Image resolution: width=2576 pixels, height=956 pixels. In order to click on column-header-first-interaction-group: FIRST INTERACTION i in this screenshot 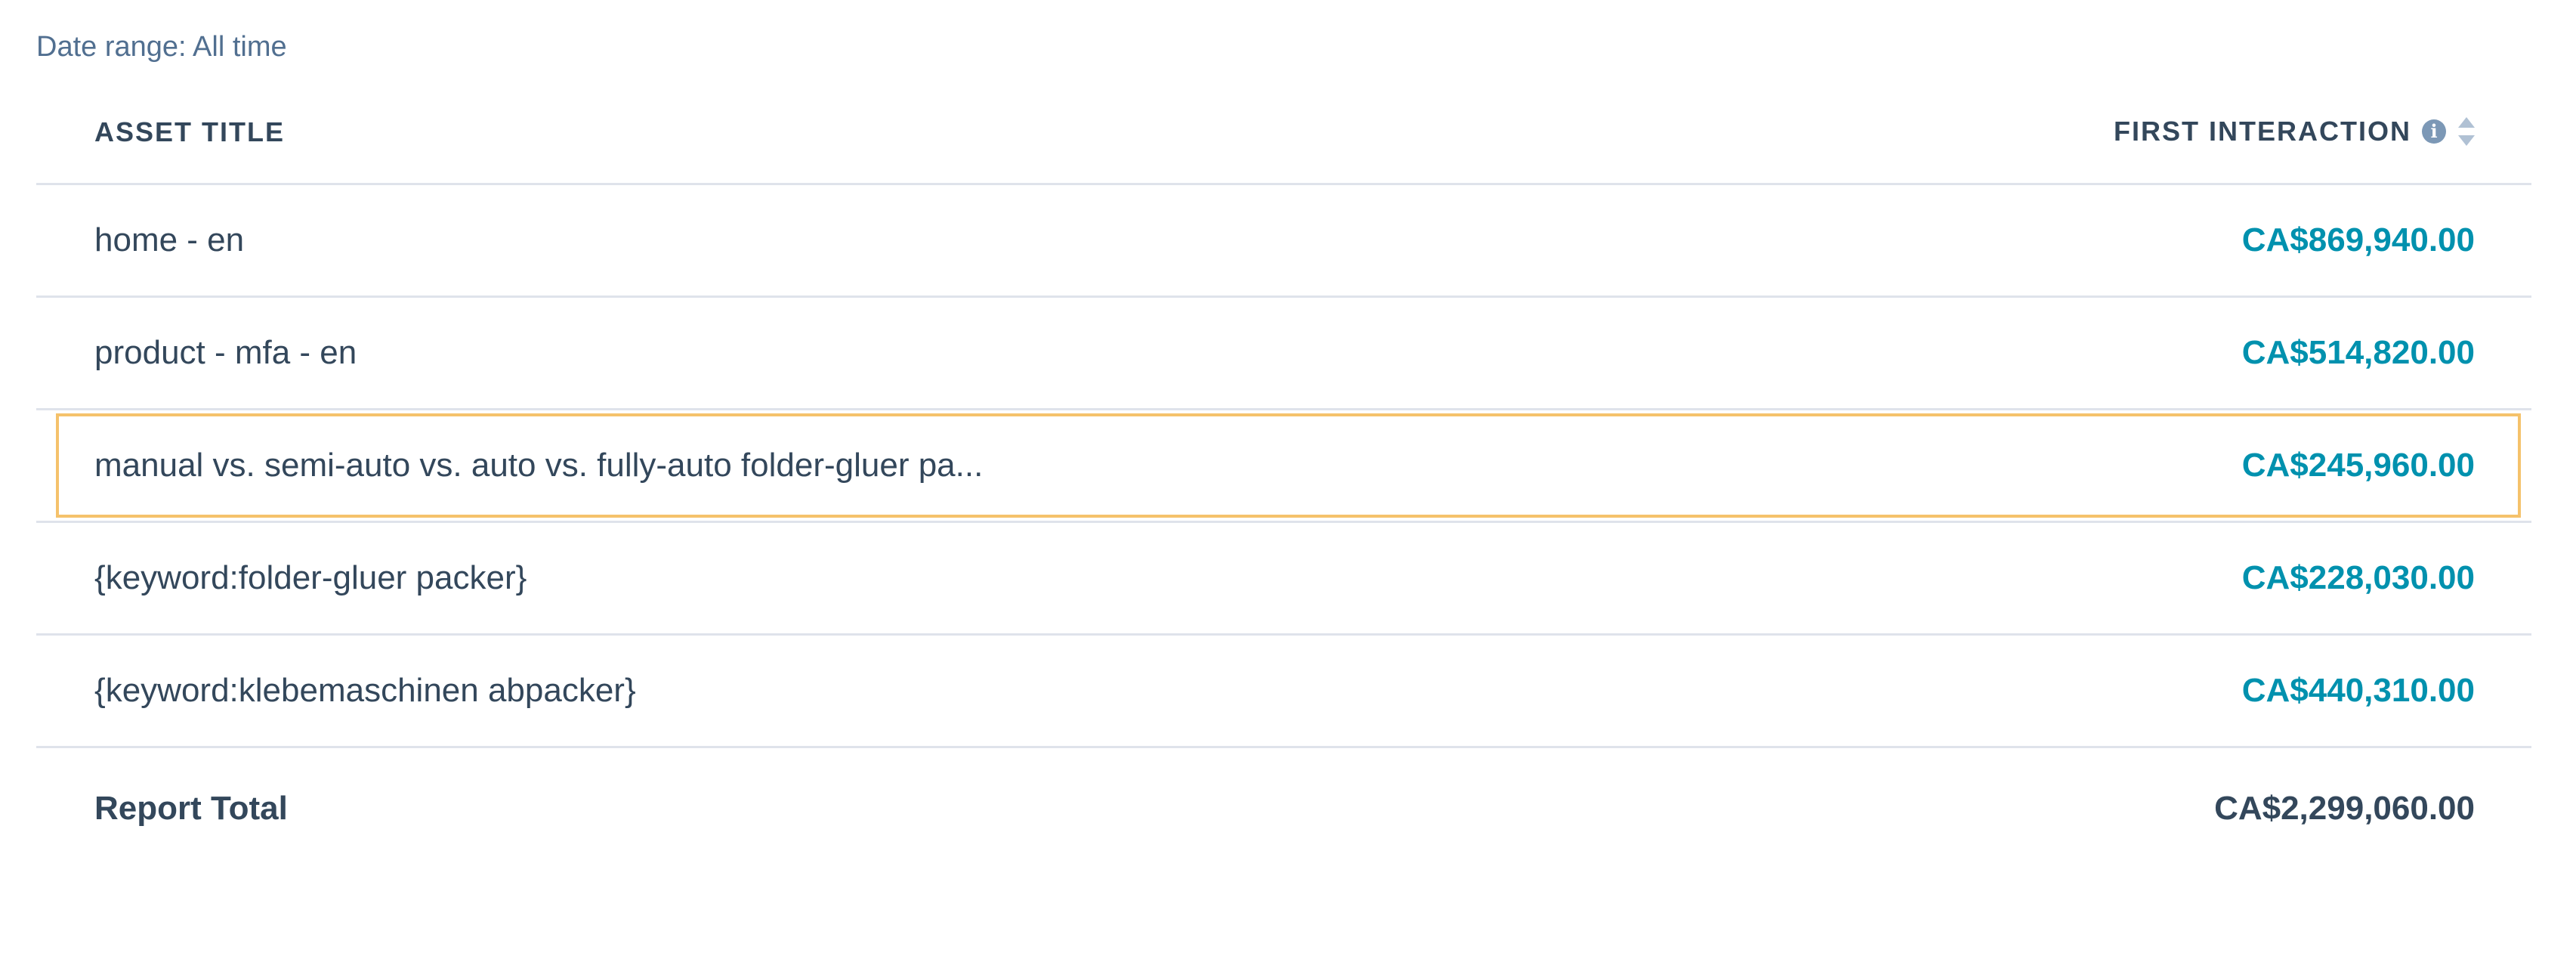, I will do `click(2294, 131)`.